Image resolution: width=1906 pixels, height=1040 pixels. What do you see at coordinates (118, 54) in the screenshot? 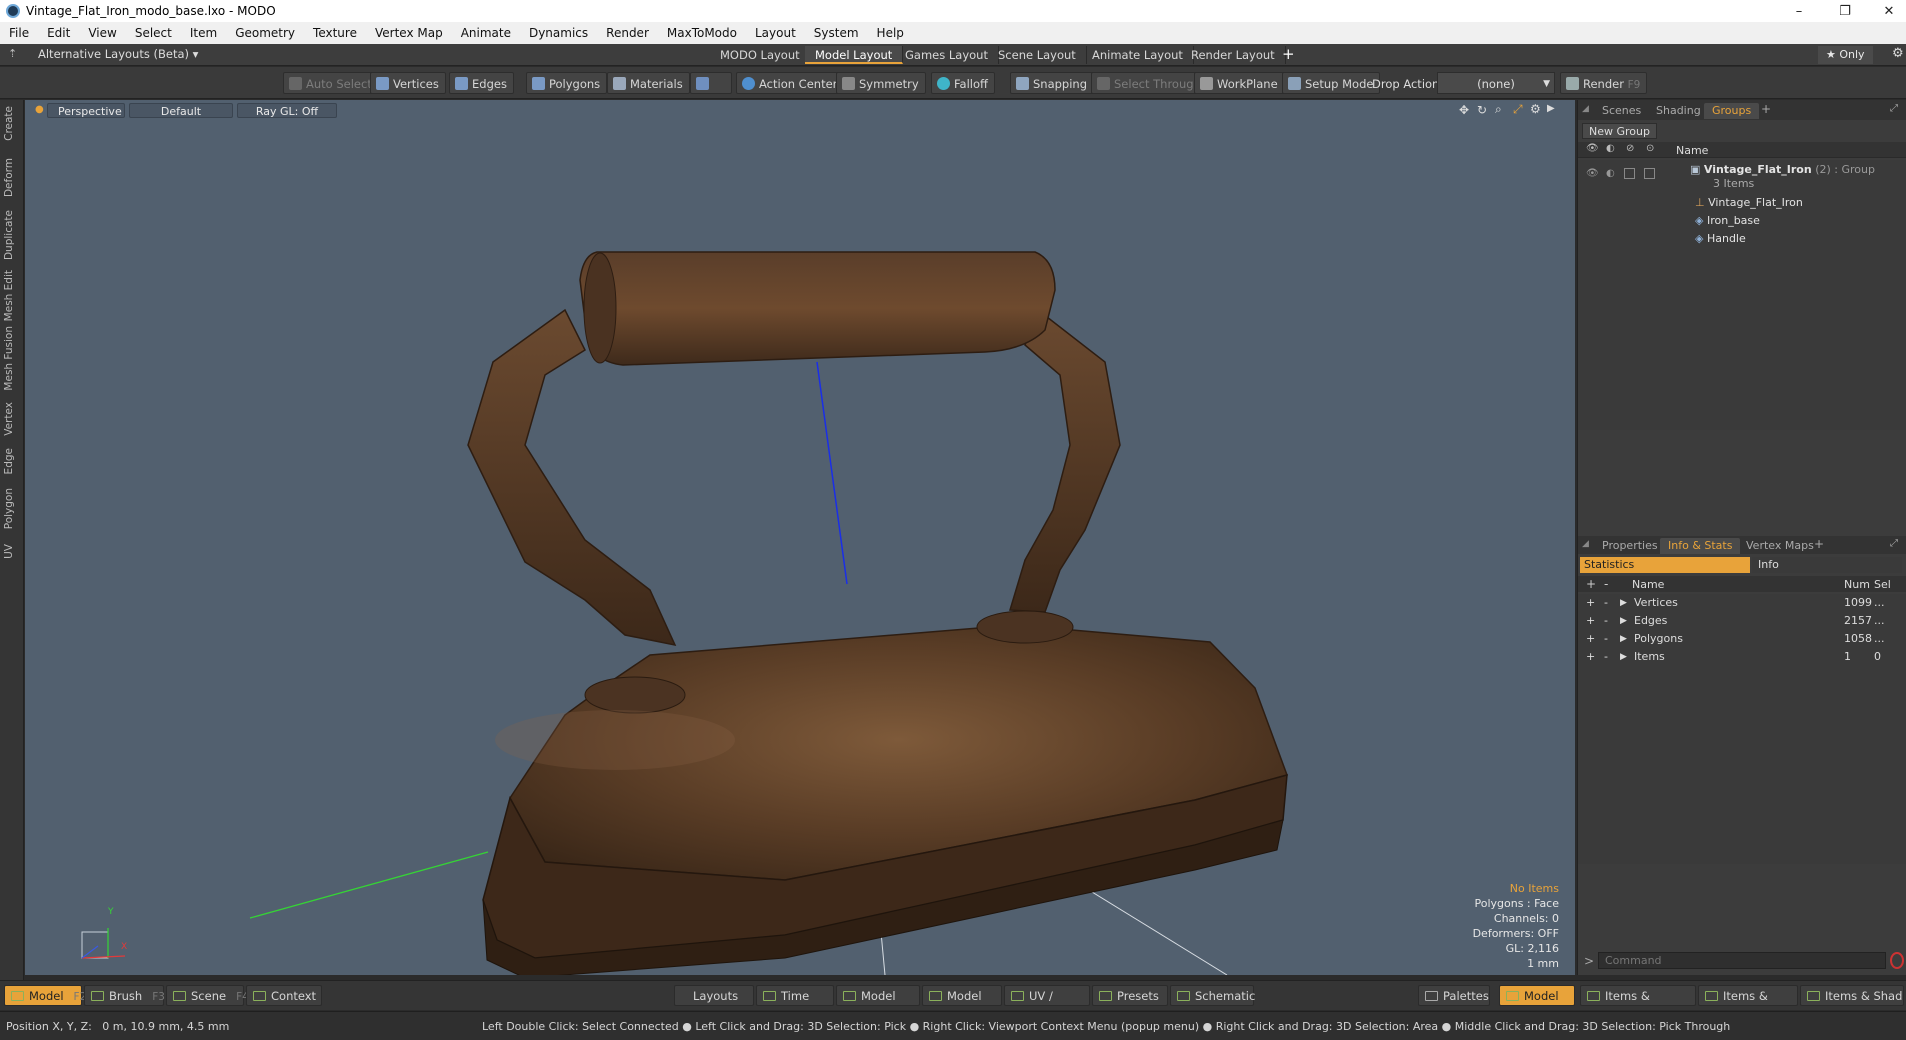
I see `layout-selector: Alternative Layouts (Beta) ▾` at bounding box center [118, 54].